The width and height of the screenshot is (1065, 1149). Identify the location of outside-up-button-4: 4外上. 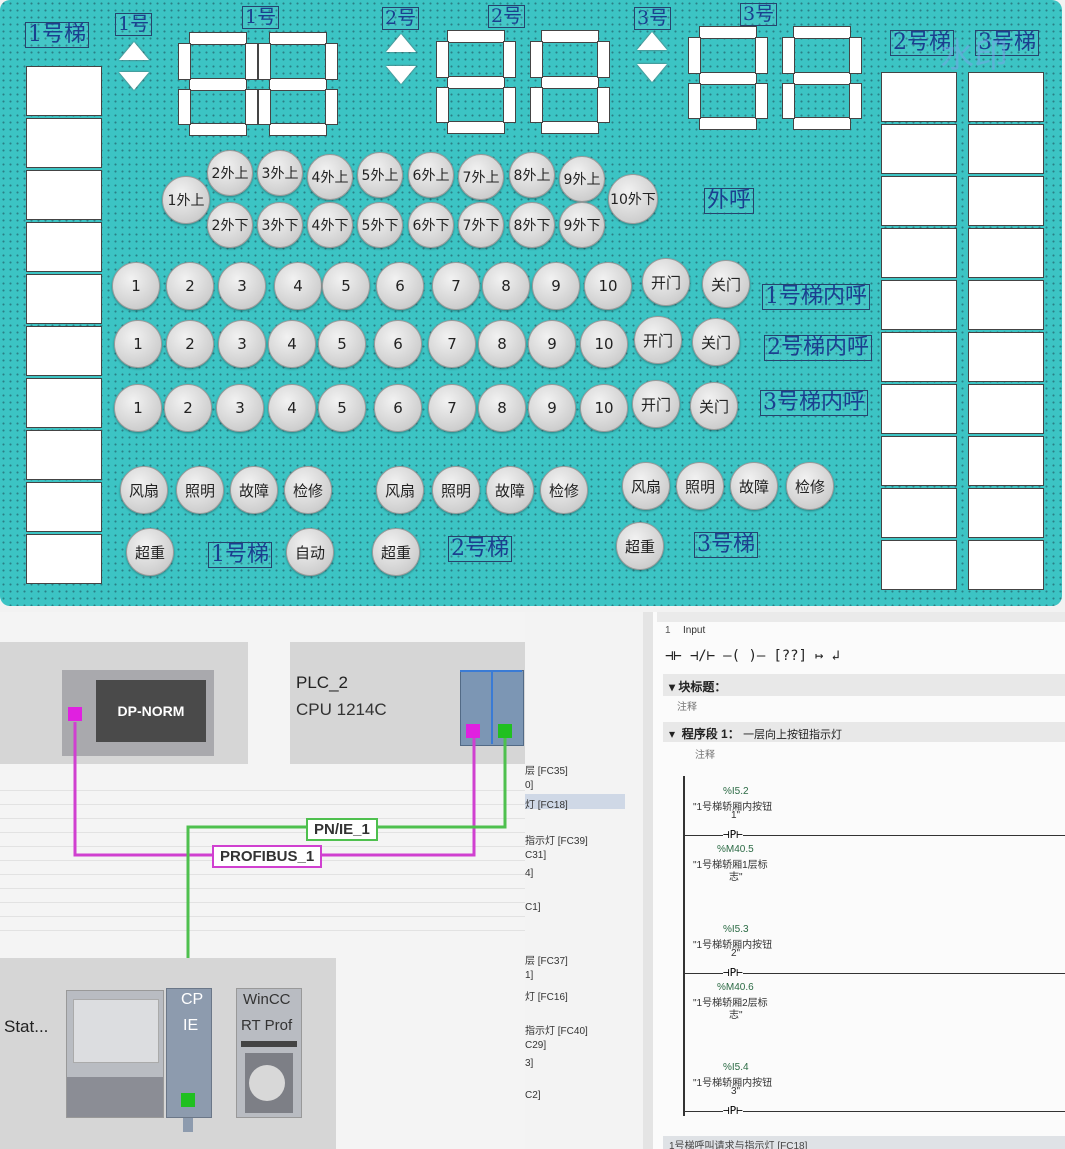
(330, 177).